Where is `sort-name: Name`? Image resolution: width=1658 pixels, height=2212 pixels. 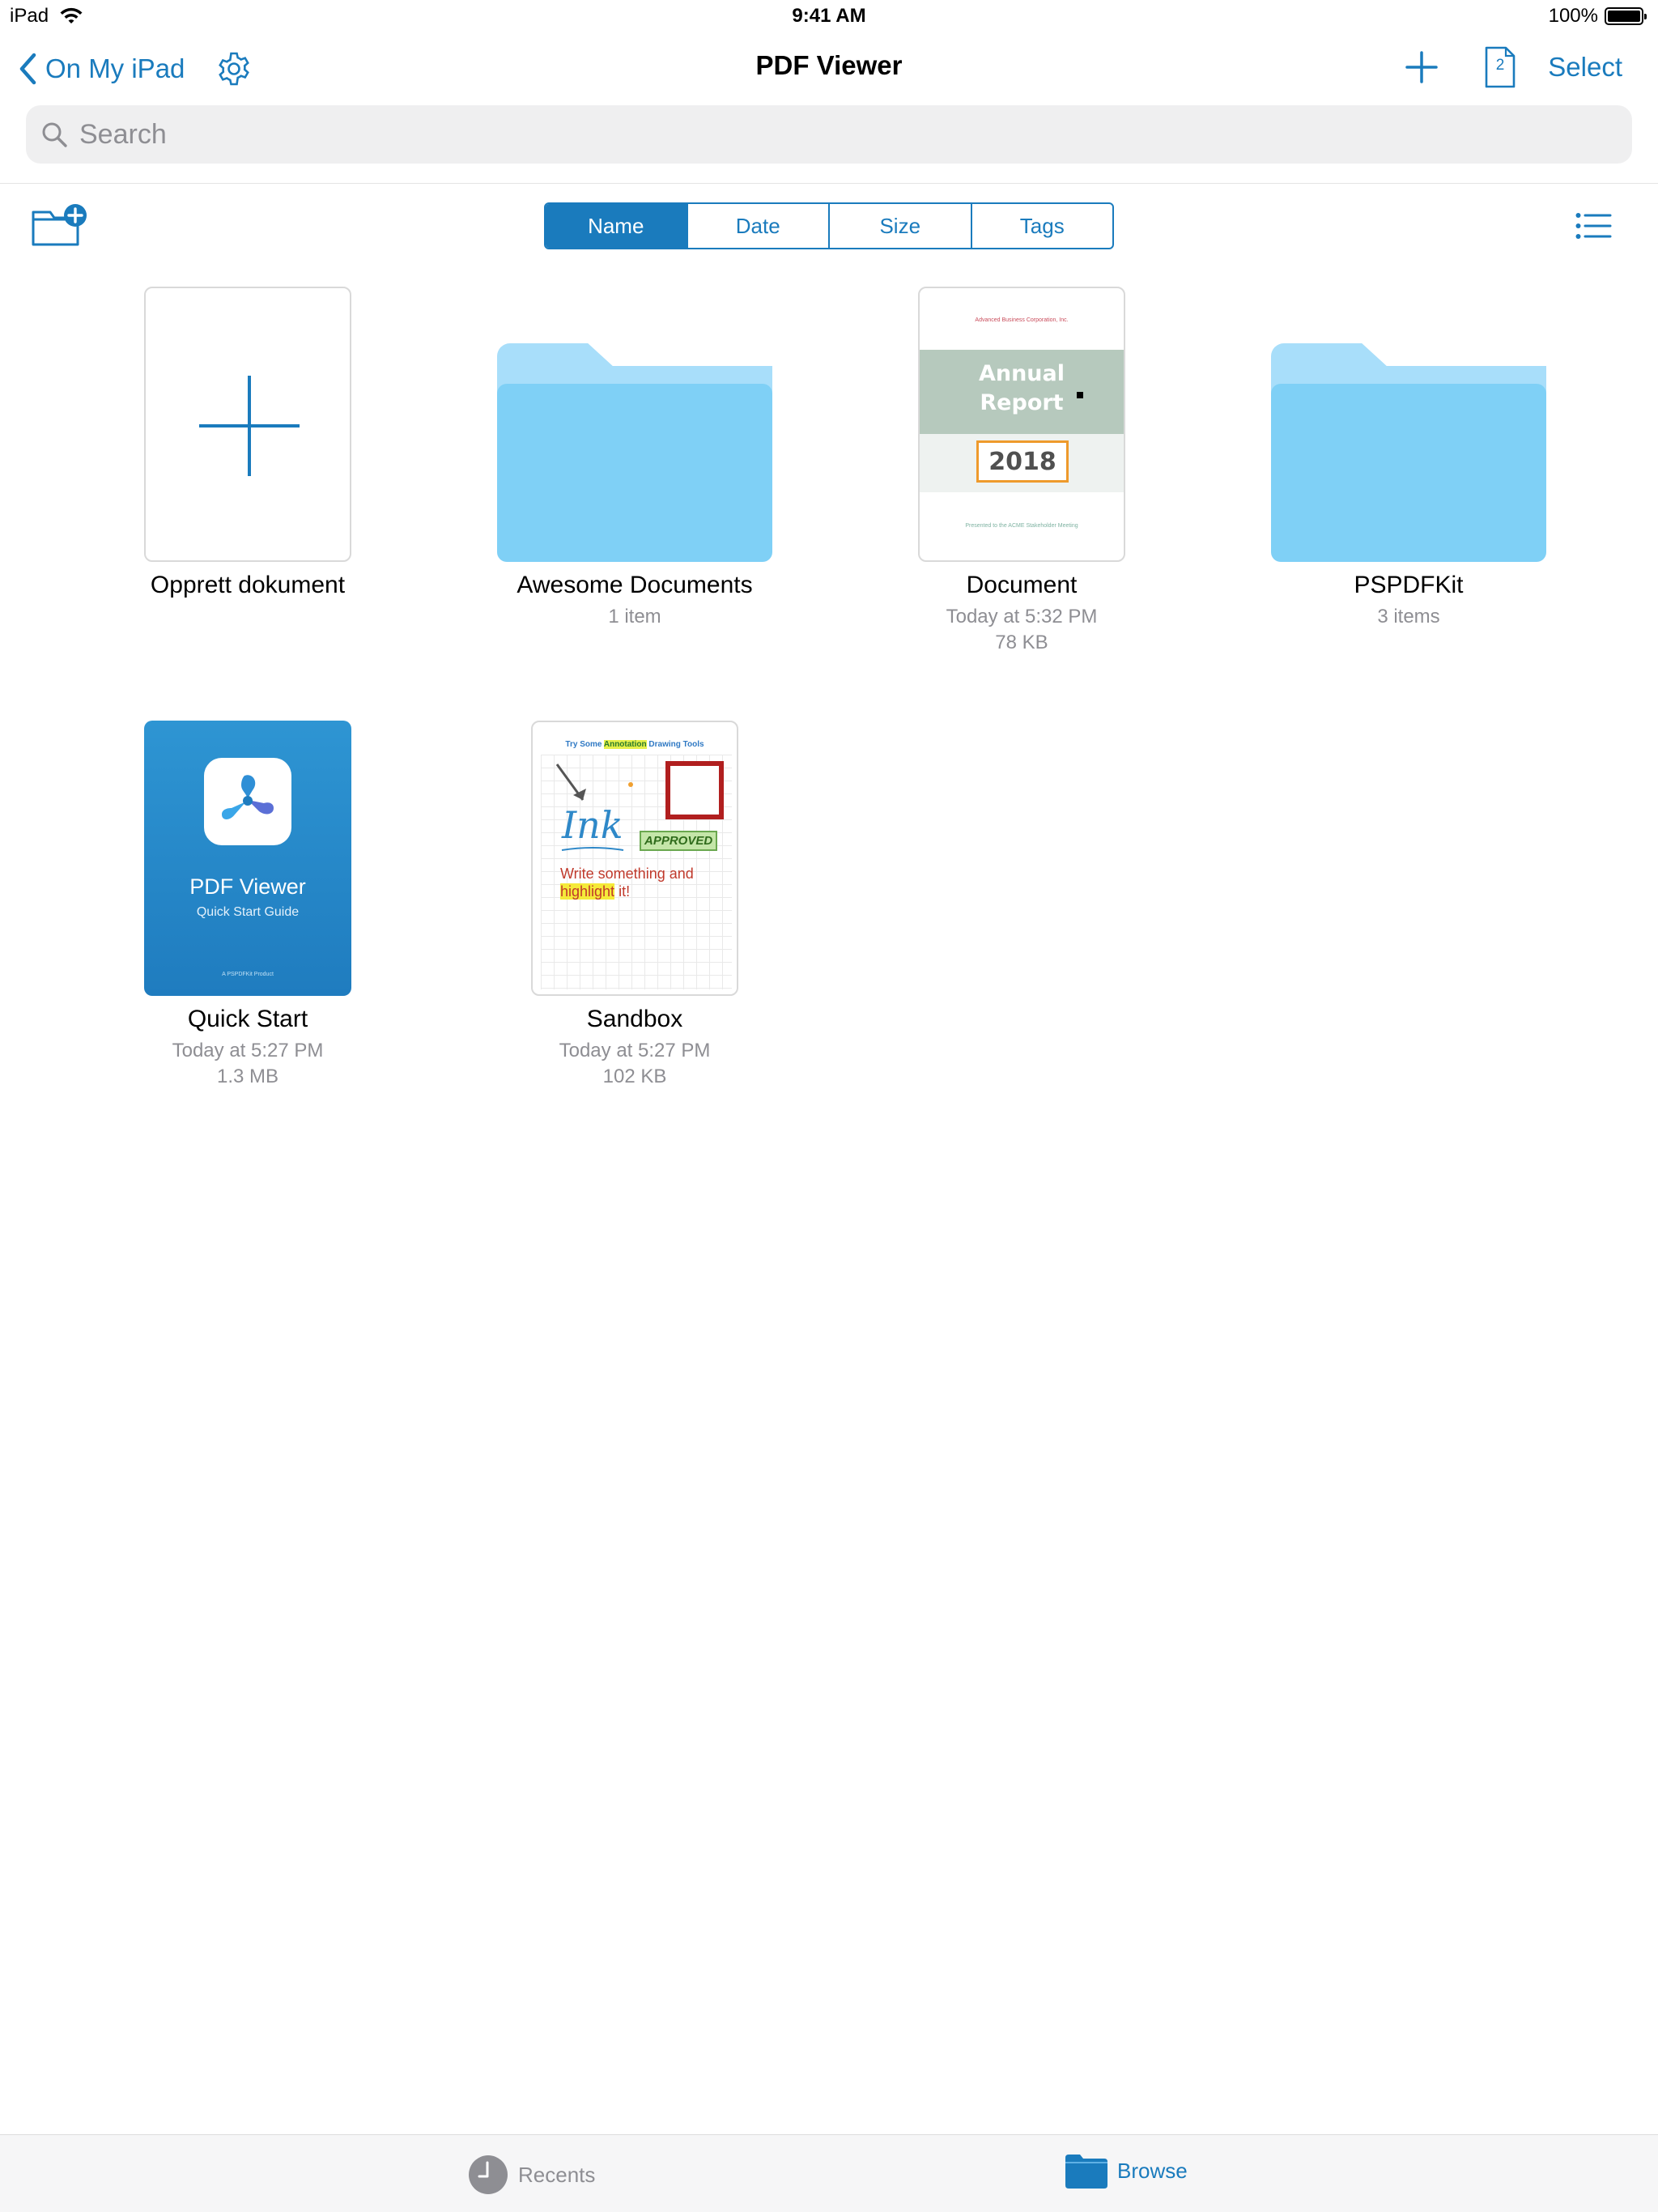 sort-name: Name is located at coordinates (617, 226).